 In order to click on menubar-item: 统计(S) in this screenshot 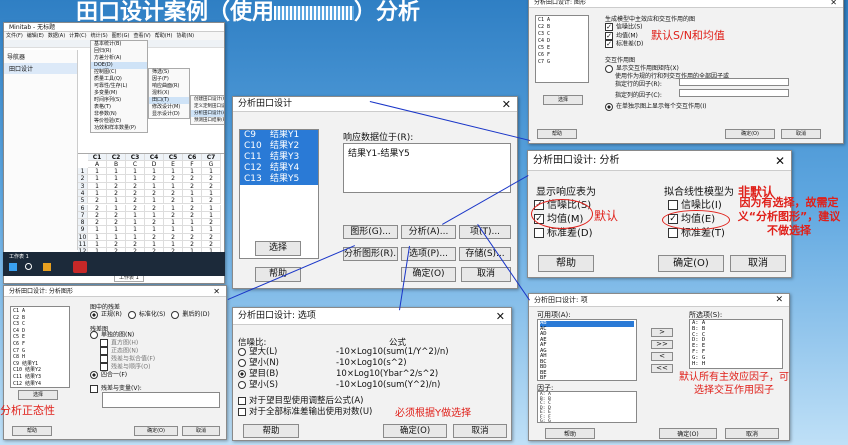, I will do `click(99, 36)`.